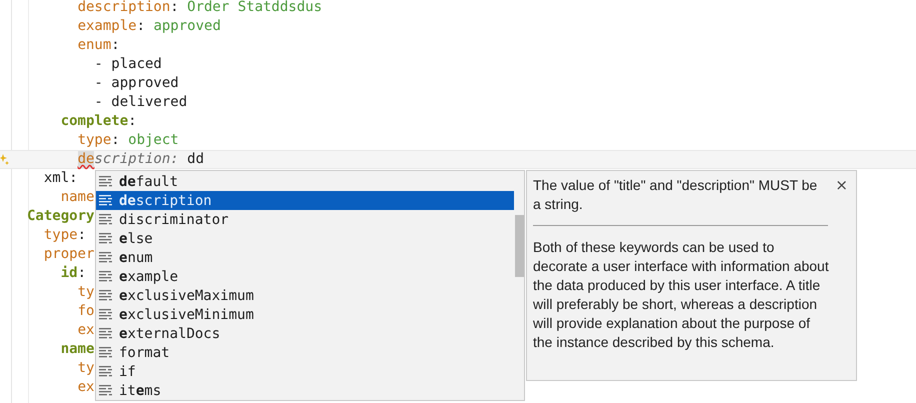 Image resolution: width=916 pixels, height=403 pixels. I want to click on completion-item: items, so click(305, 390).